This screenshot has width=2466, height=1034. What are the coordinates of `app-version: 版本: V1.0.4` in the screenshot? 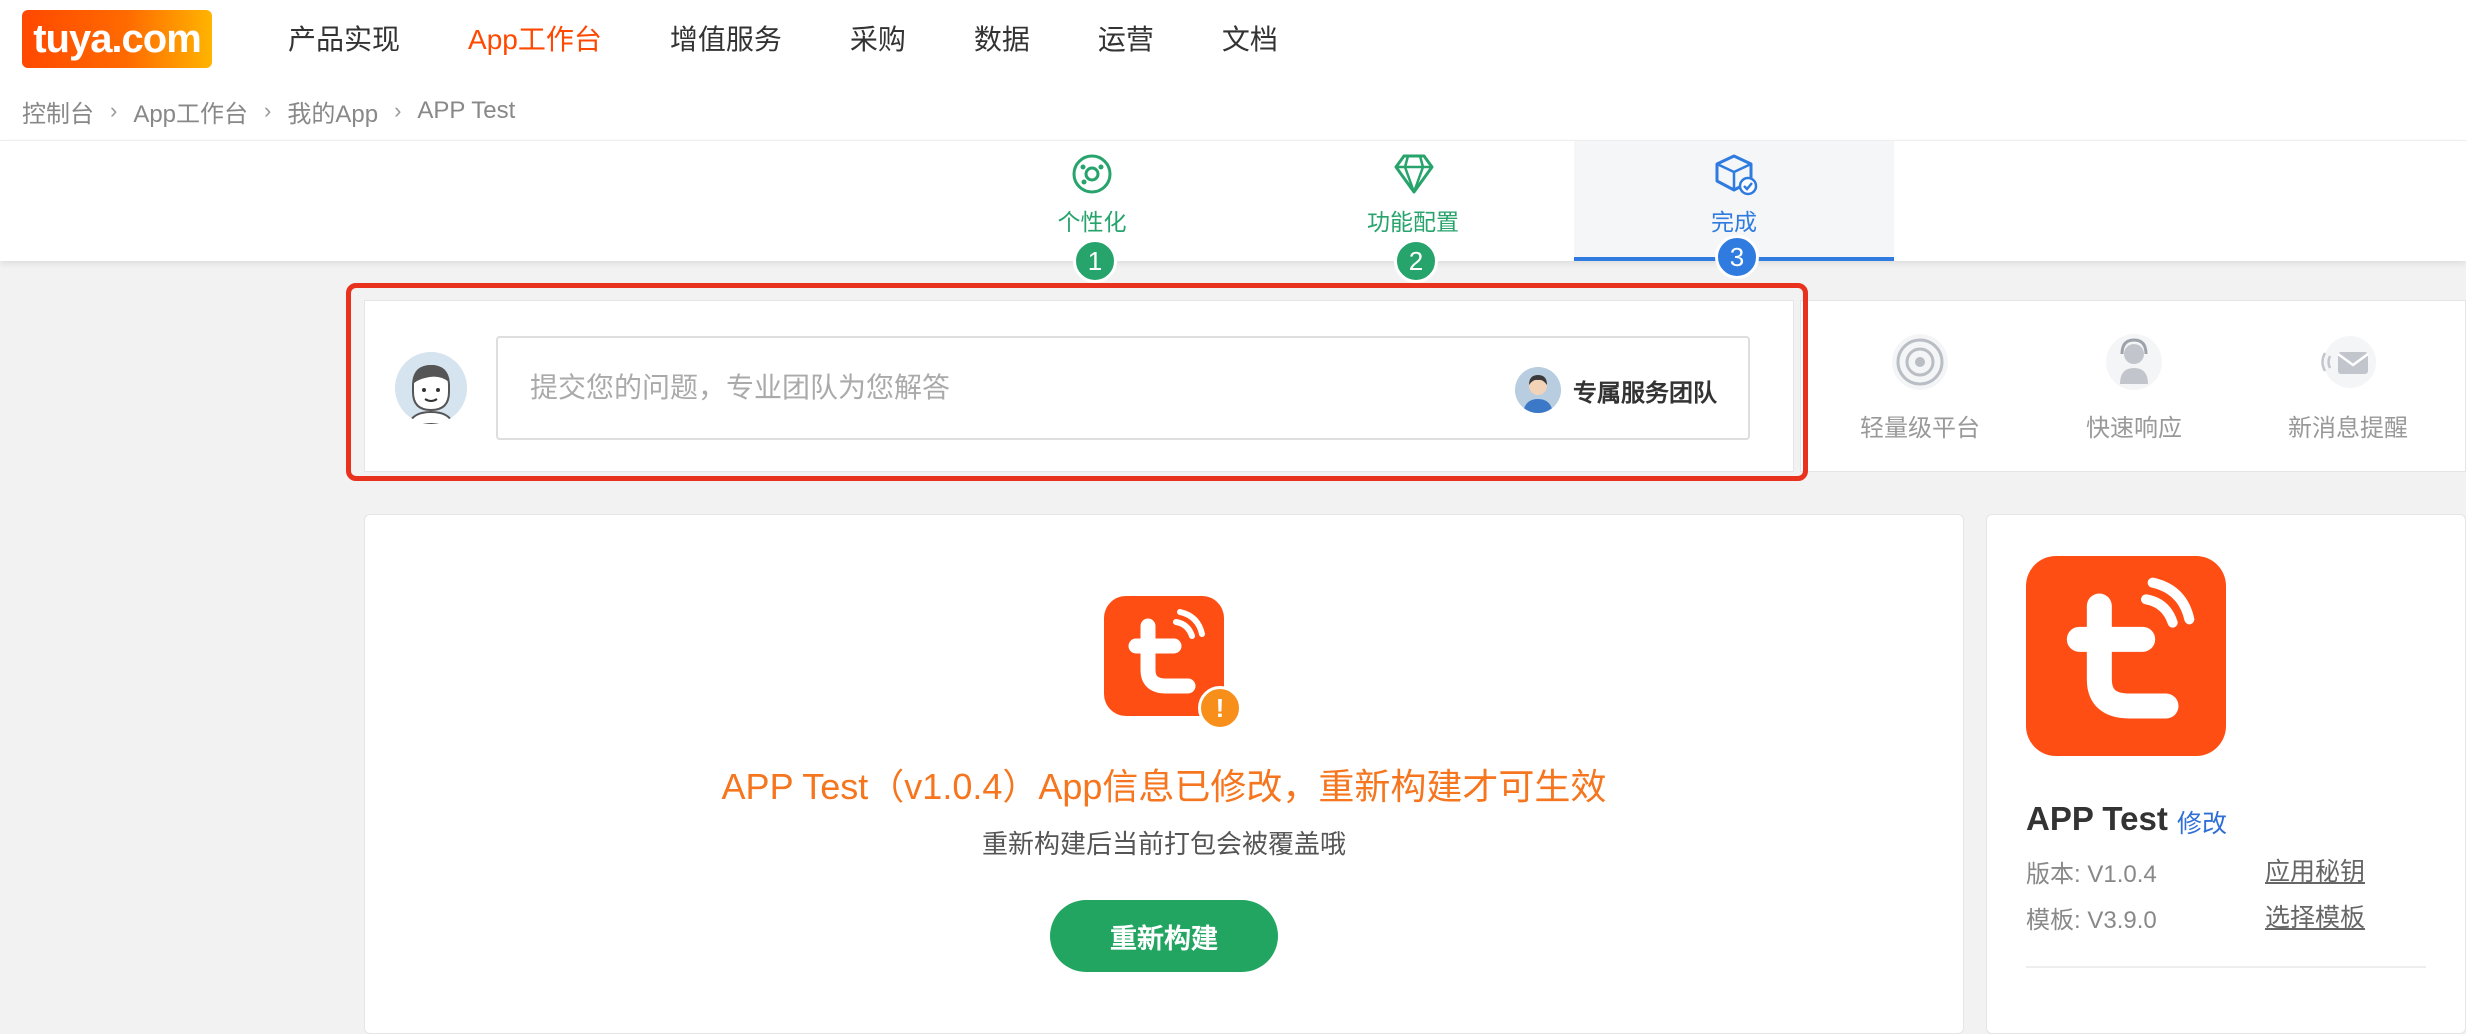 It's located at (2091, 874).